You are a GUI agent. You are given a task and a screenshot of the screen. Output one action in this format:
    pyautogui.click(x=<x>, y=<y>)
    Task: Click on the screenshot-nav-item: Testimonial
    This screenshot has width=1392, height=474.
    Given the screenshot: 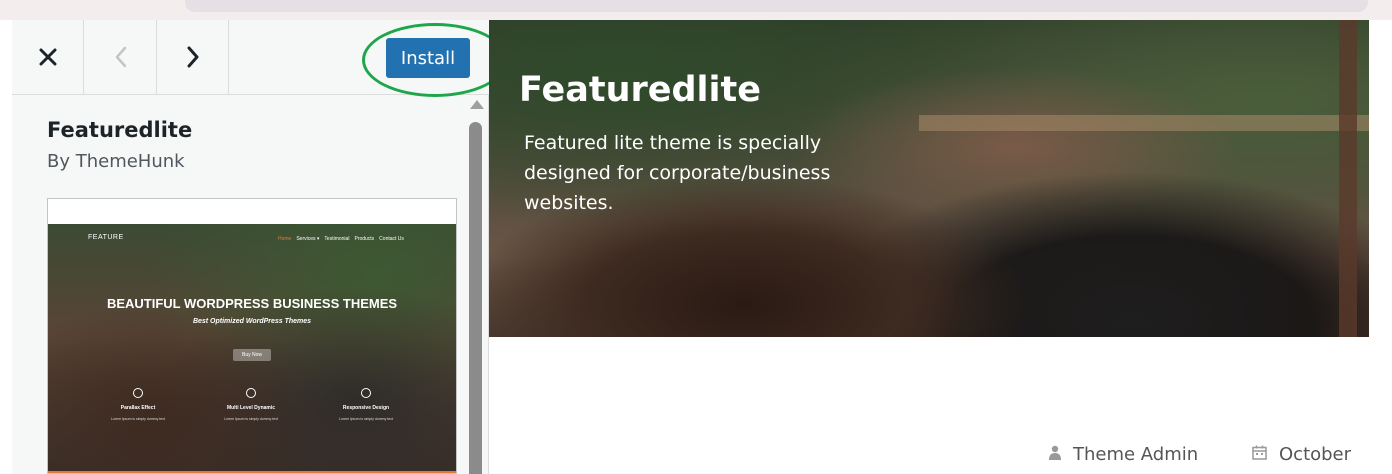 What is the action you would take?
    pyautogui.click(x=337, y=239)
    